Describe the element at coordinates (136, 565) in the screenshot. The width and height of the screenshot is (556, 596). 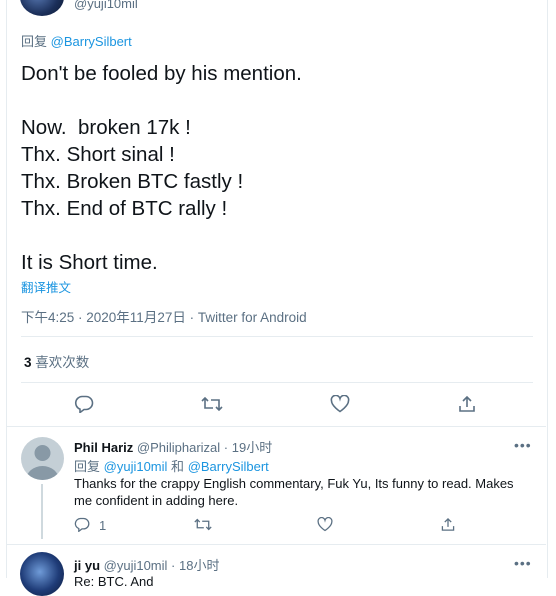
I see `reply-author-handle: @yuji10mil` at that location.